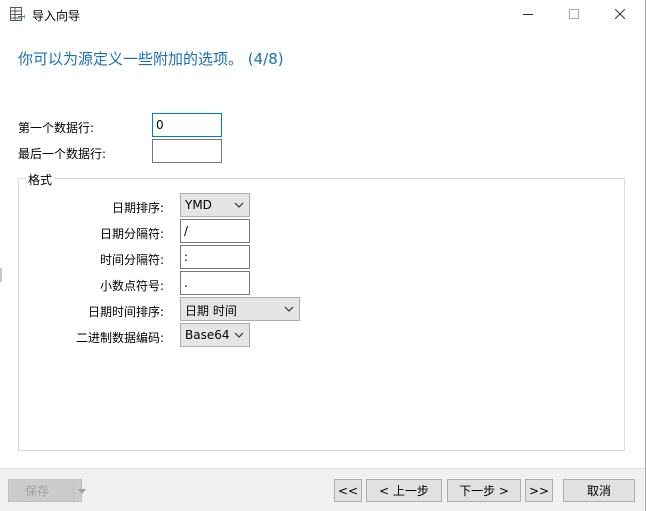 The width and height of the screenshot is (646, 511). I want to click on first-page-button: <<, so click(348, 490).